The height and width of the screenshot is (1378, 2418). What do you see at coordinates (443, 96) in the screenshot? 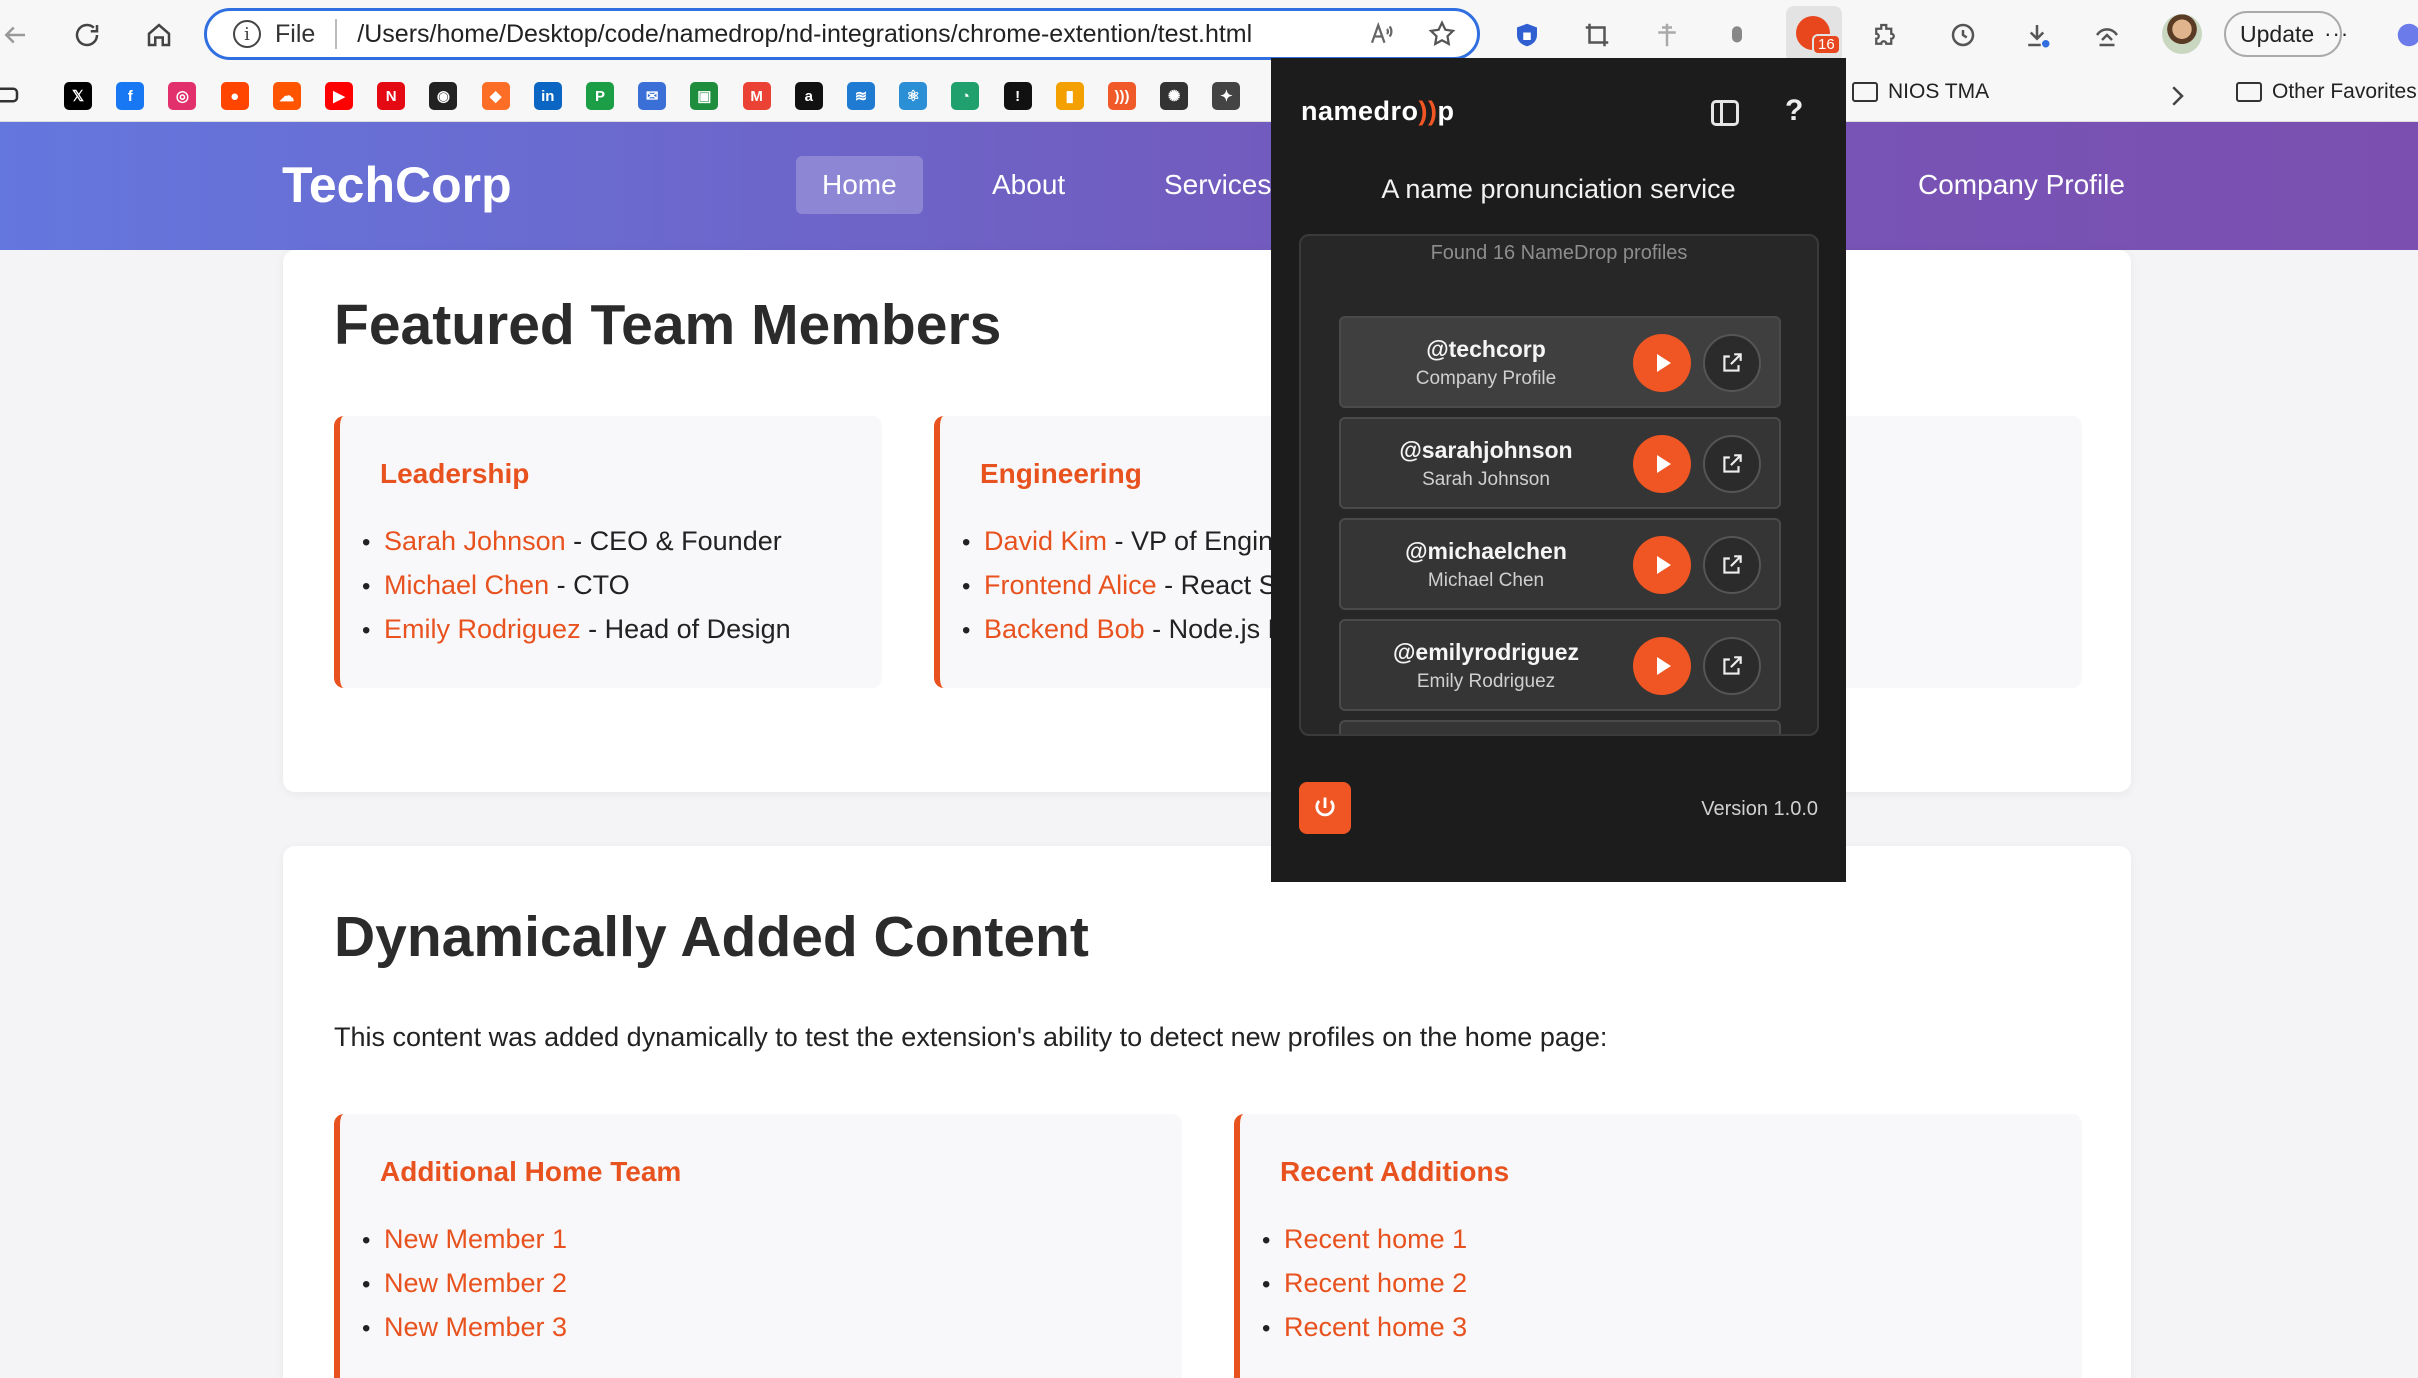
I see `github-icon: ◉` at bounding box center [443, 96].